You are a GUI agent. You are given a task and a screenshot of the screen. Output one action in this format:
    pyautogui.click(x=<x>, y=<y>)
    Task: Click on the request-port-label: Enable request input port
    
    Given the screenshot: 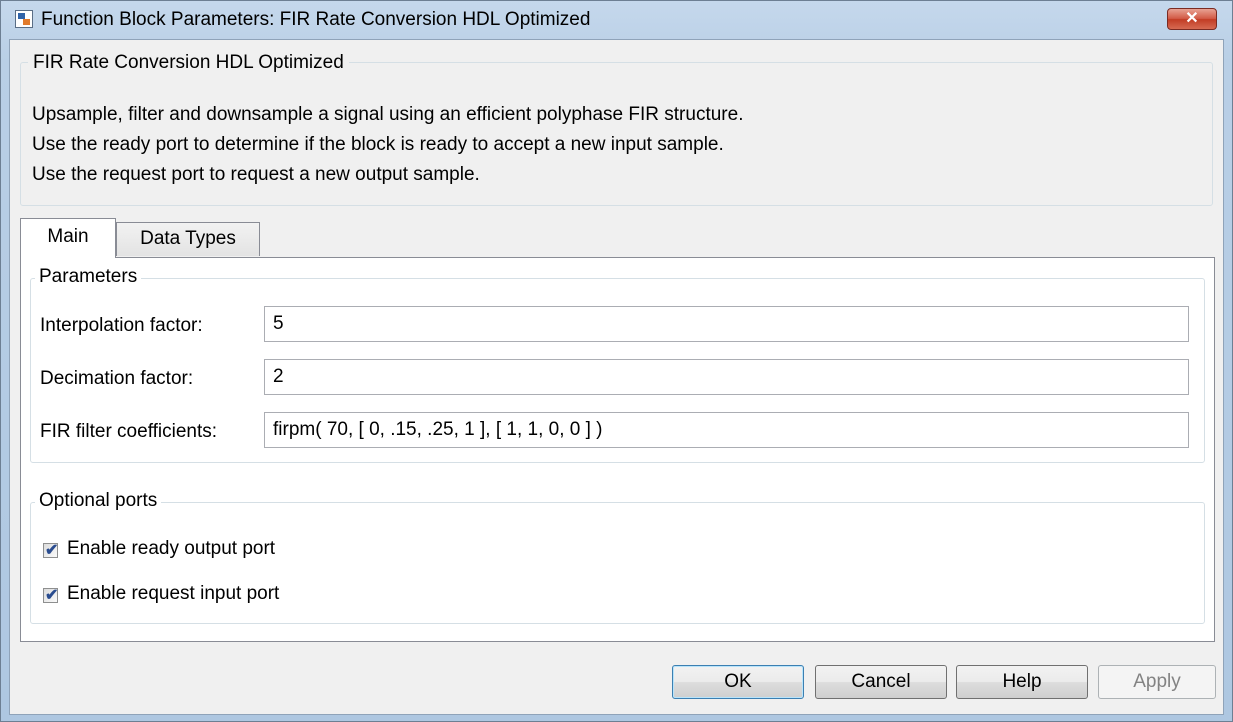 What is the action you would take?
    pyautogui.click(x=173, y=594)
    